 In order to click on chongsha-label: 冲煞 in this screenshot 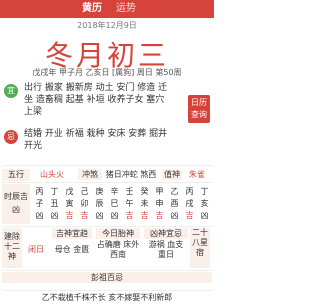, I will do `click(90, 174)`.